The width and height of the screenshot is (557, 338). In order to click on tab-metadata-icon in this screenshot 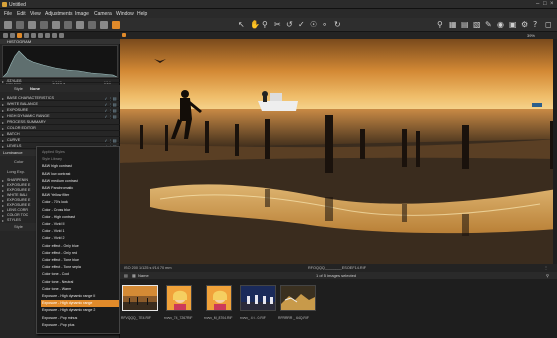, I will do `click(47, 35)`.